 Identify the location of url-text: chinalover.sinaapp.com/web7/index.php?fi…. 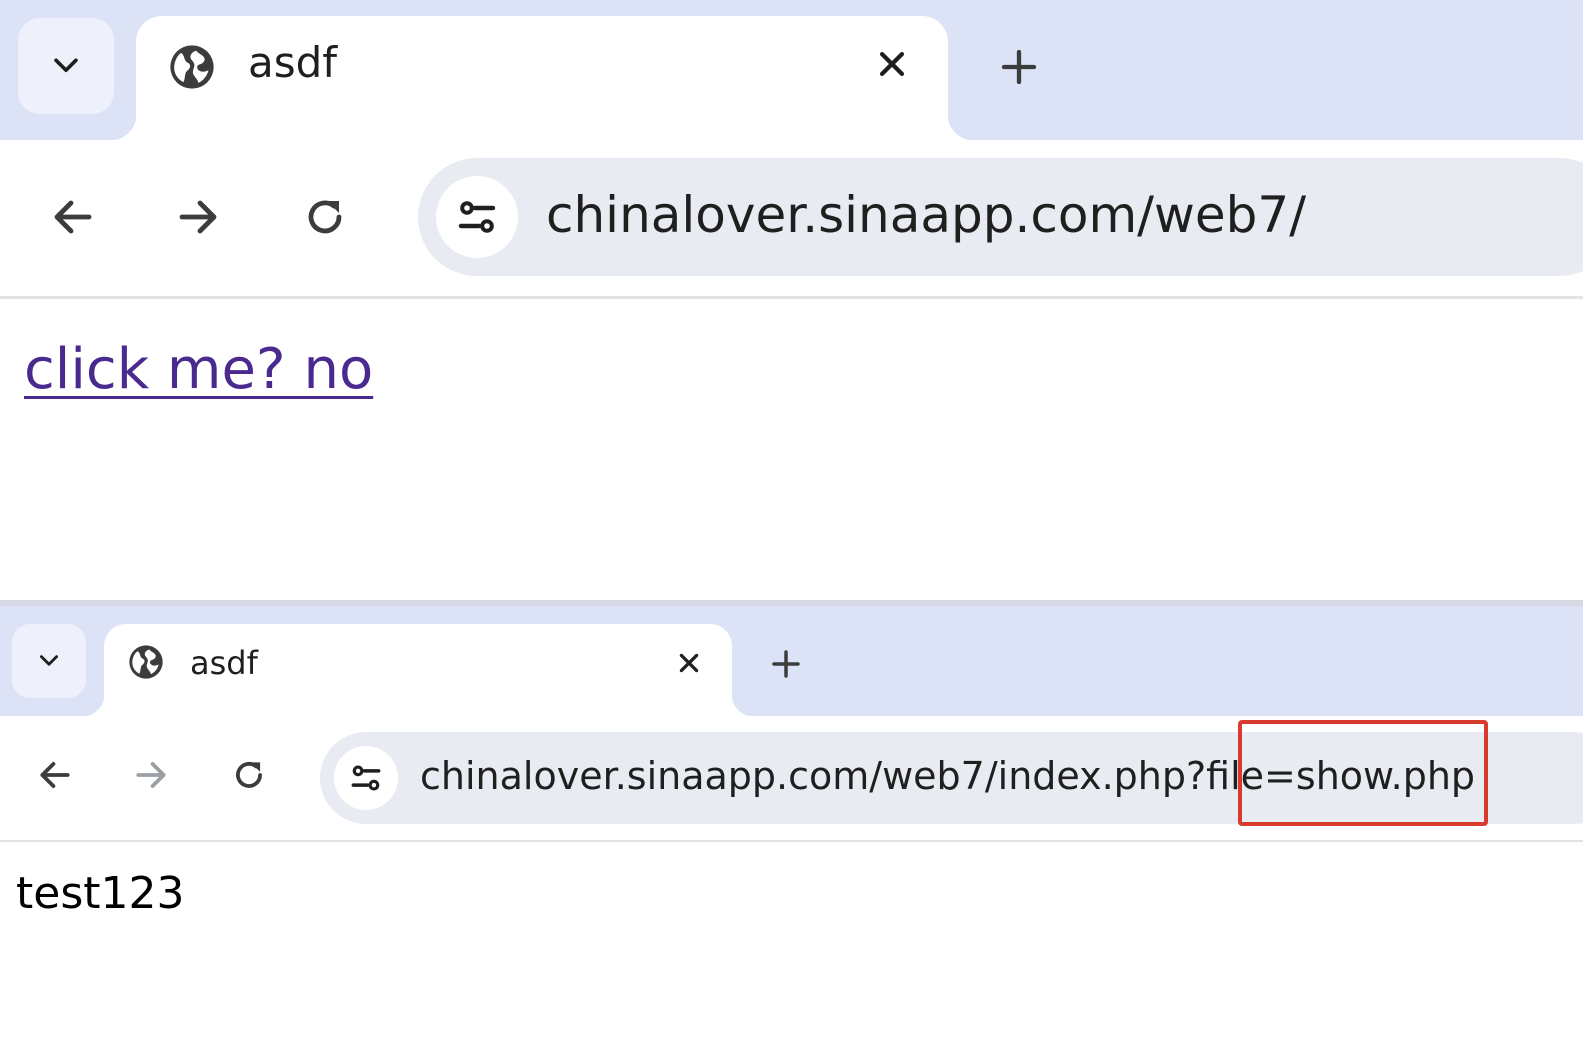
(948, 776).